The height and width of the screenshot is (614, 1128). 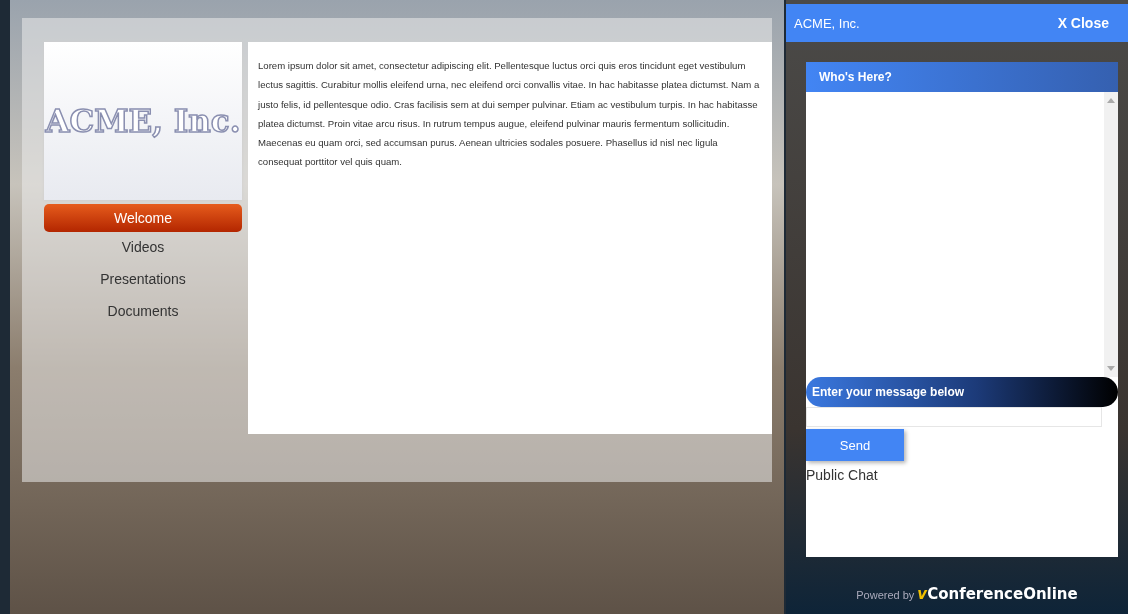 What do you see at coordinates (143, 248) in the screenshot?
I see `nav-item: Videos` at bounding box center [143, 248].